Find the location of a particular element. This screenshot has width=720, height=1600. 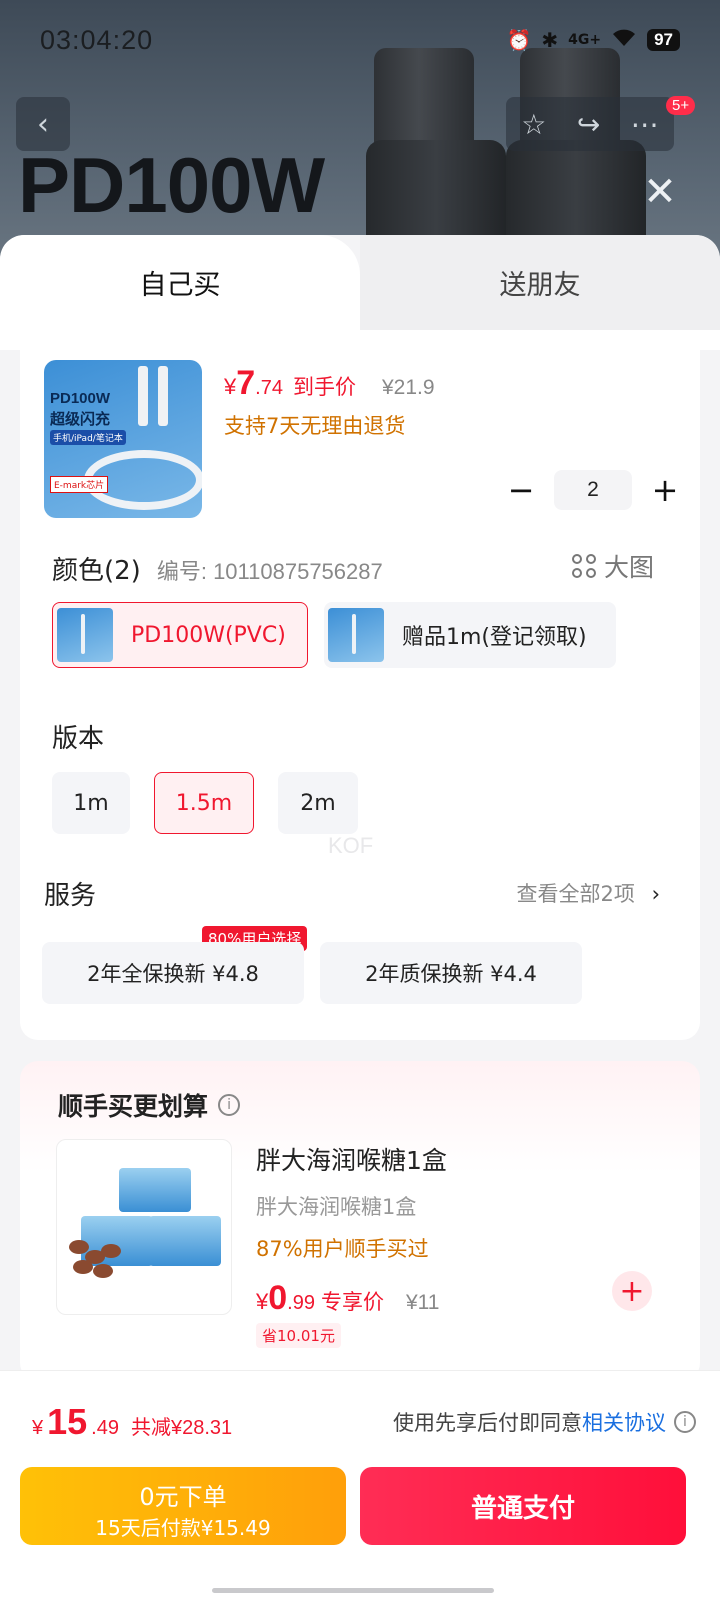

version-option-1-5m: 1.5m is located at coordinates (204, 803).